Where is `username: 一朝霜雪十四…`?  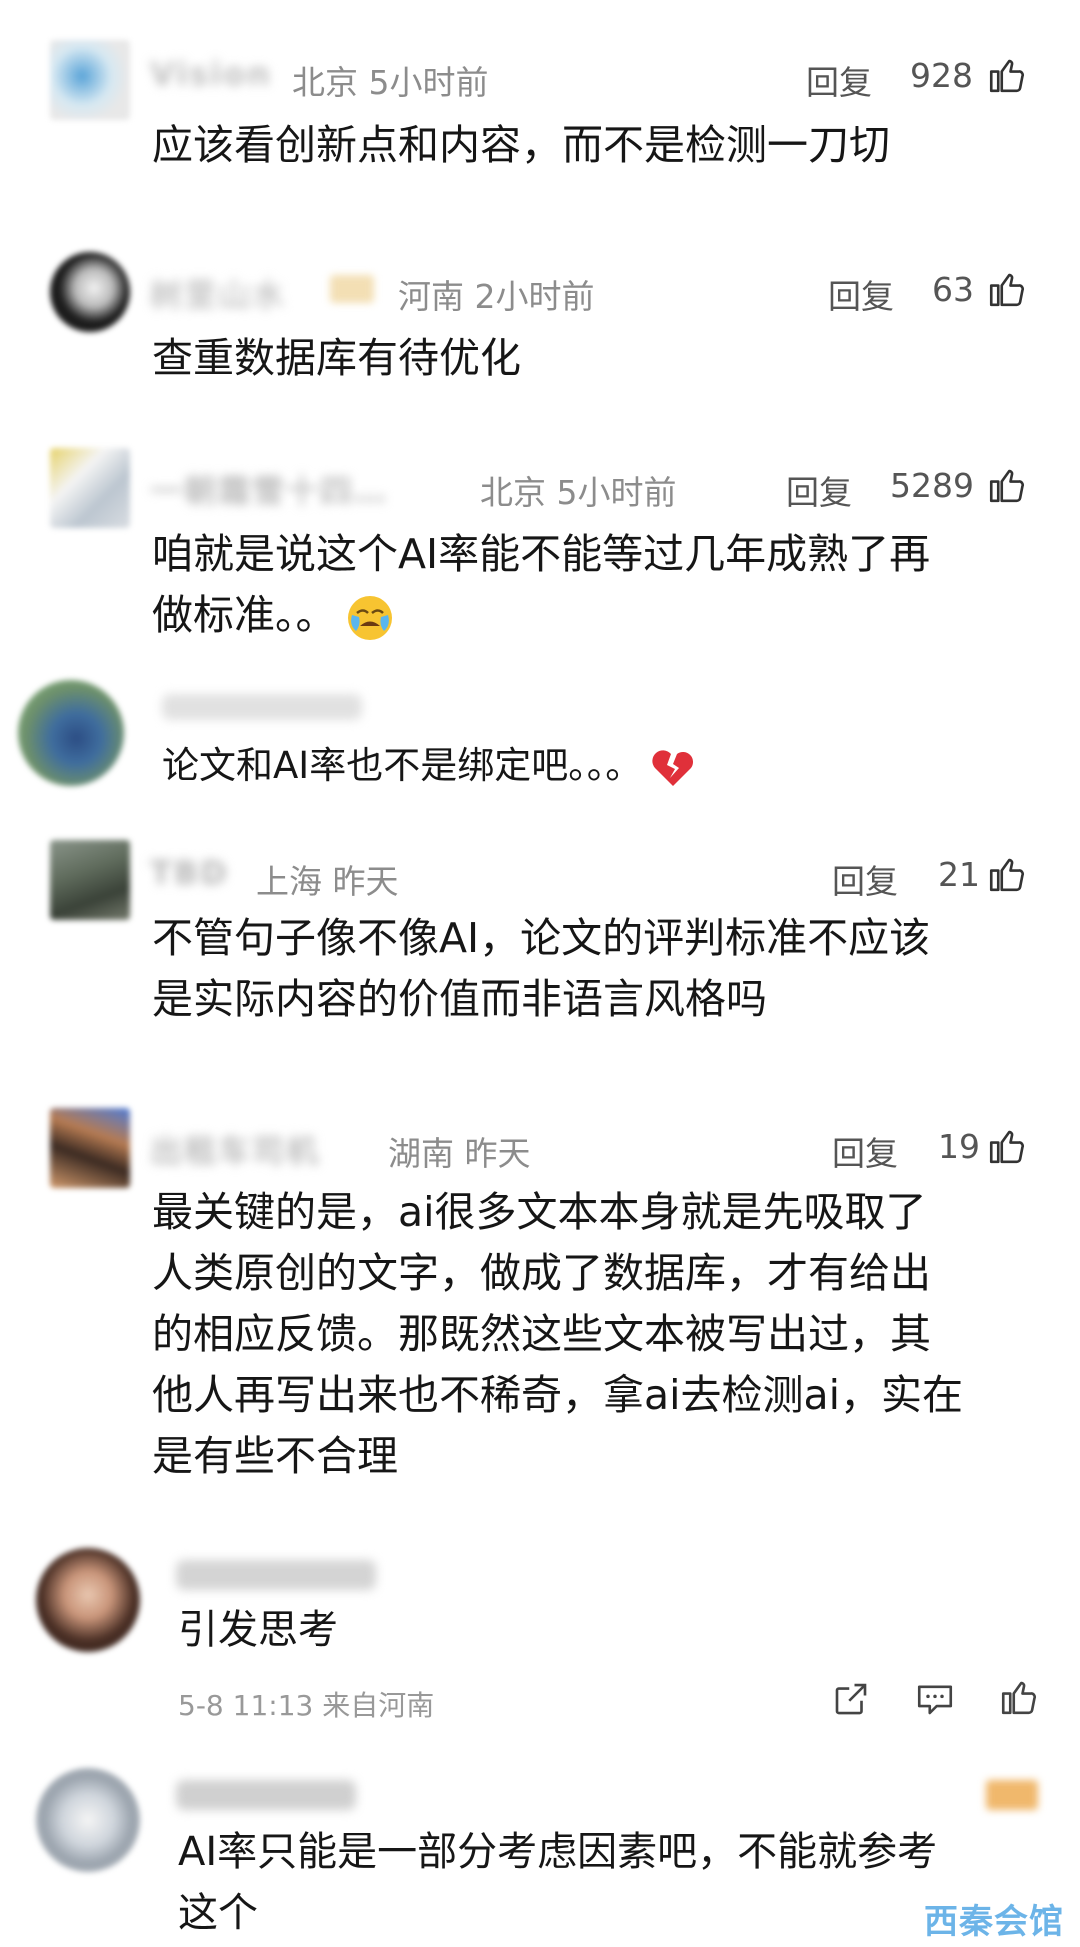
username: 一朝霜雪十四… is located at coordinates (269, 489).